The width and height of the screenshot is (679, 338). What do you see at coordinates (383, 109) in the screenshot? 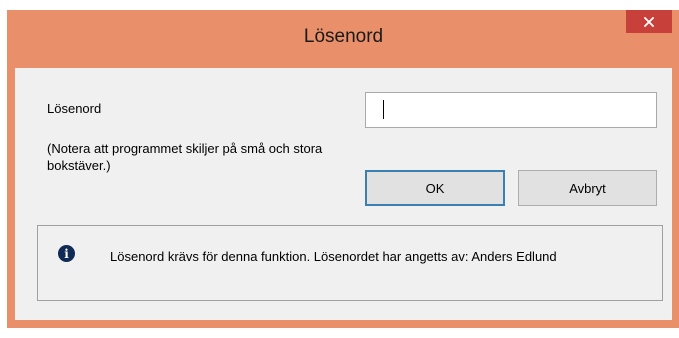
I see `text-caret` at bounding box center [383, 109].